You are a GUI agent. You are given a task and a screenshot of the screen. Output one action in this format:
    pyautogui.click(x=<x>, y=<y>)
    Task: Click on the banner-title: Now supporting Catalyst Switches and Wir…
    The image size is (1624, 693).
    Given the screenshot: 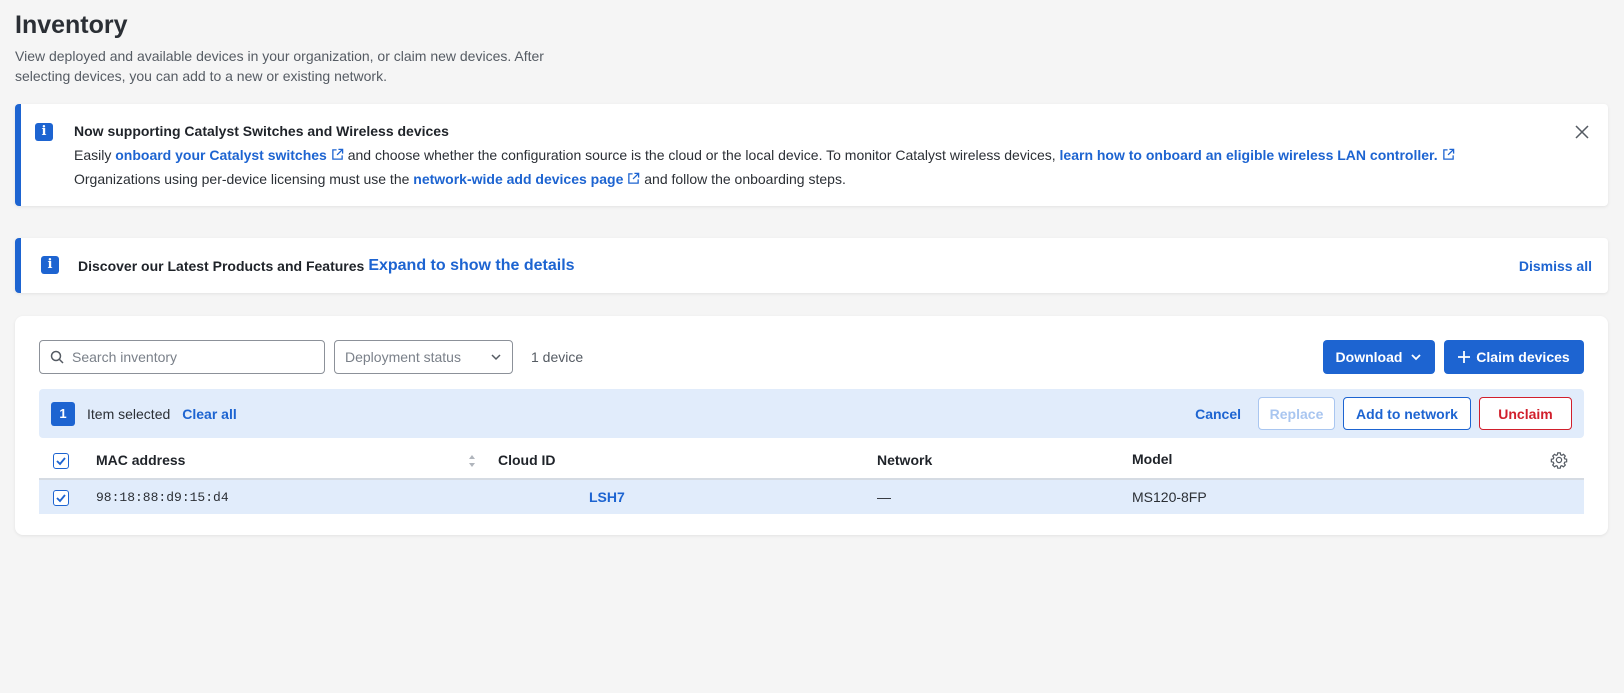 What is the action you would take?
    pyautogui.click(x=261, y=131)
    